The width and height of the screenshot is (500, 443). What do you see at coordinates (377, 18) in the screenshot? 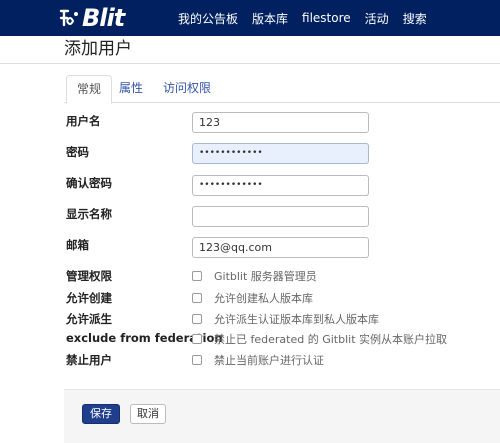
I see `nav-link-activity: 活动` at bounding box center [377, 18].